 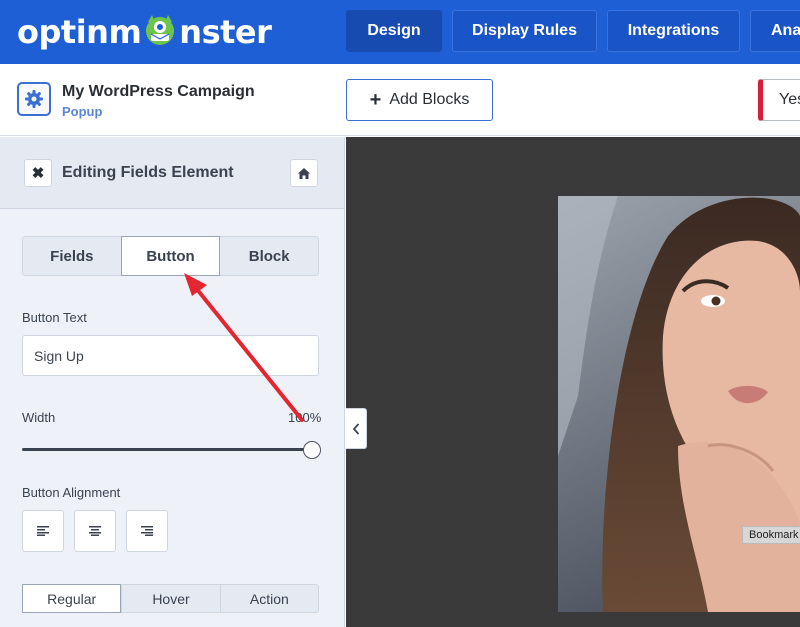 I want to click on yes-view-label: Yes, so click(x=789, y=99).